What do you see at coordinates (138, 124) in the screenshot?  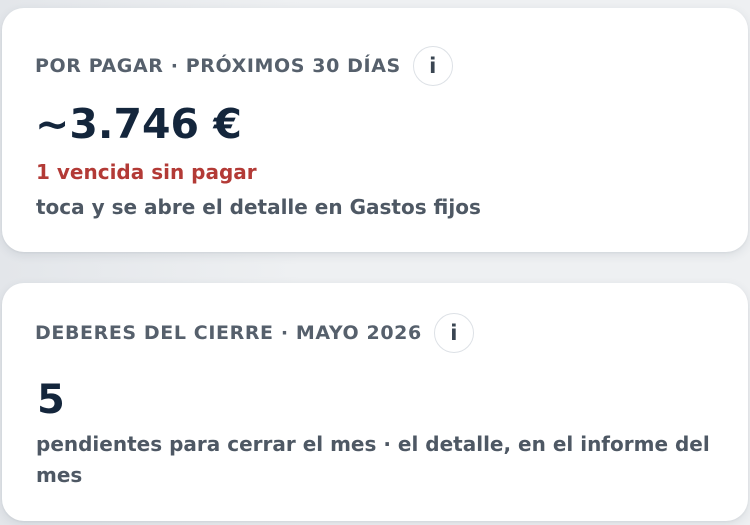 I see `payable-amount: ~3.746 €` at bounding box center [138, 124].